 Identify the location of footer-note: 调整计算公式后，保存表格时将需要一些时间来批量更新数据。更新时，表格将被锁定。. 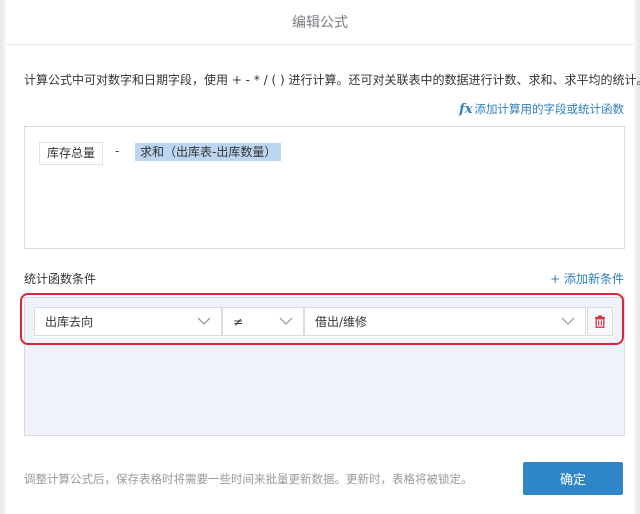
(248, 479).